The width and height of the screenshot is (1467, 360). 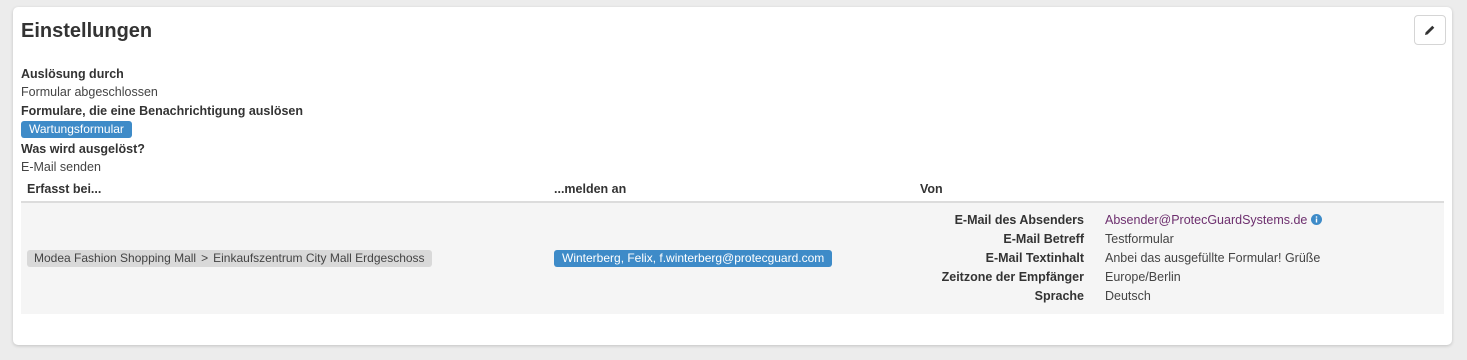 I want to click on action-label: Was wird ausgelöst?, so click(x=83, y=149).